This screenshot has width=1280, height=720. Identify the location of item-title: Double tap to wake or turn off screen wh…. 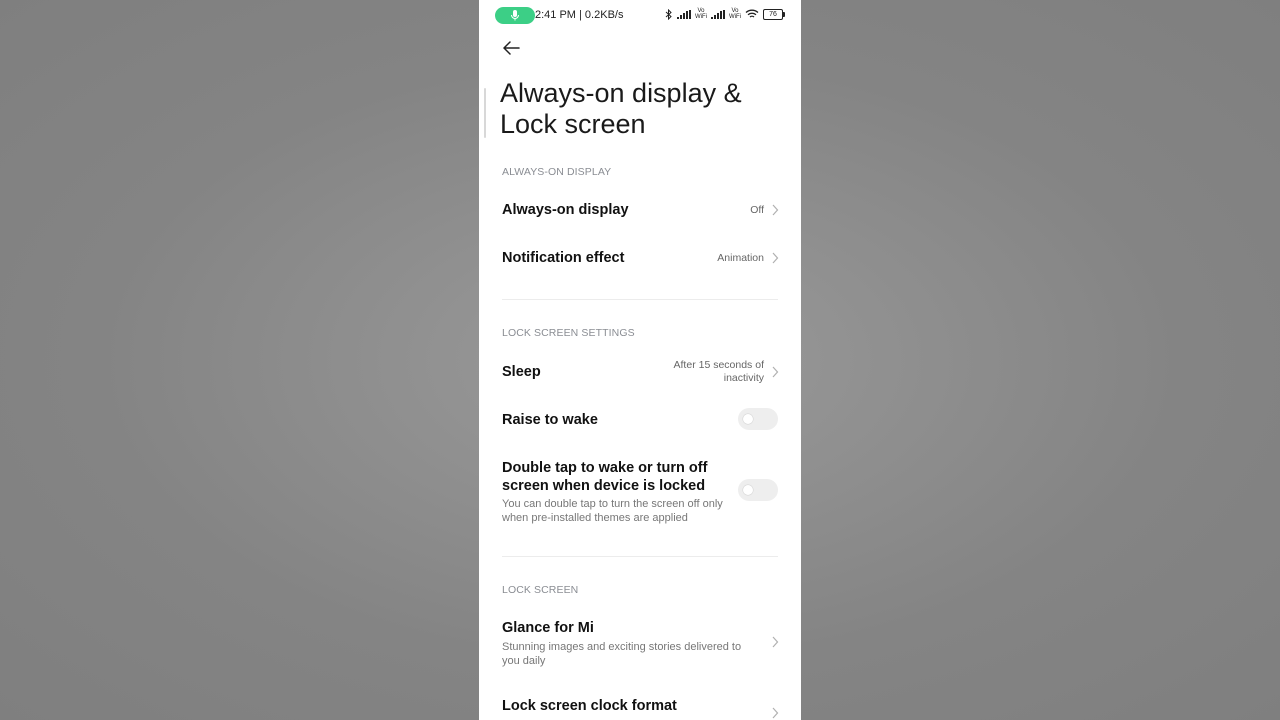
(604, 477).